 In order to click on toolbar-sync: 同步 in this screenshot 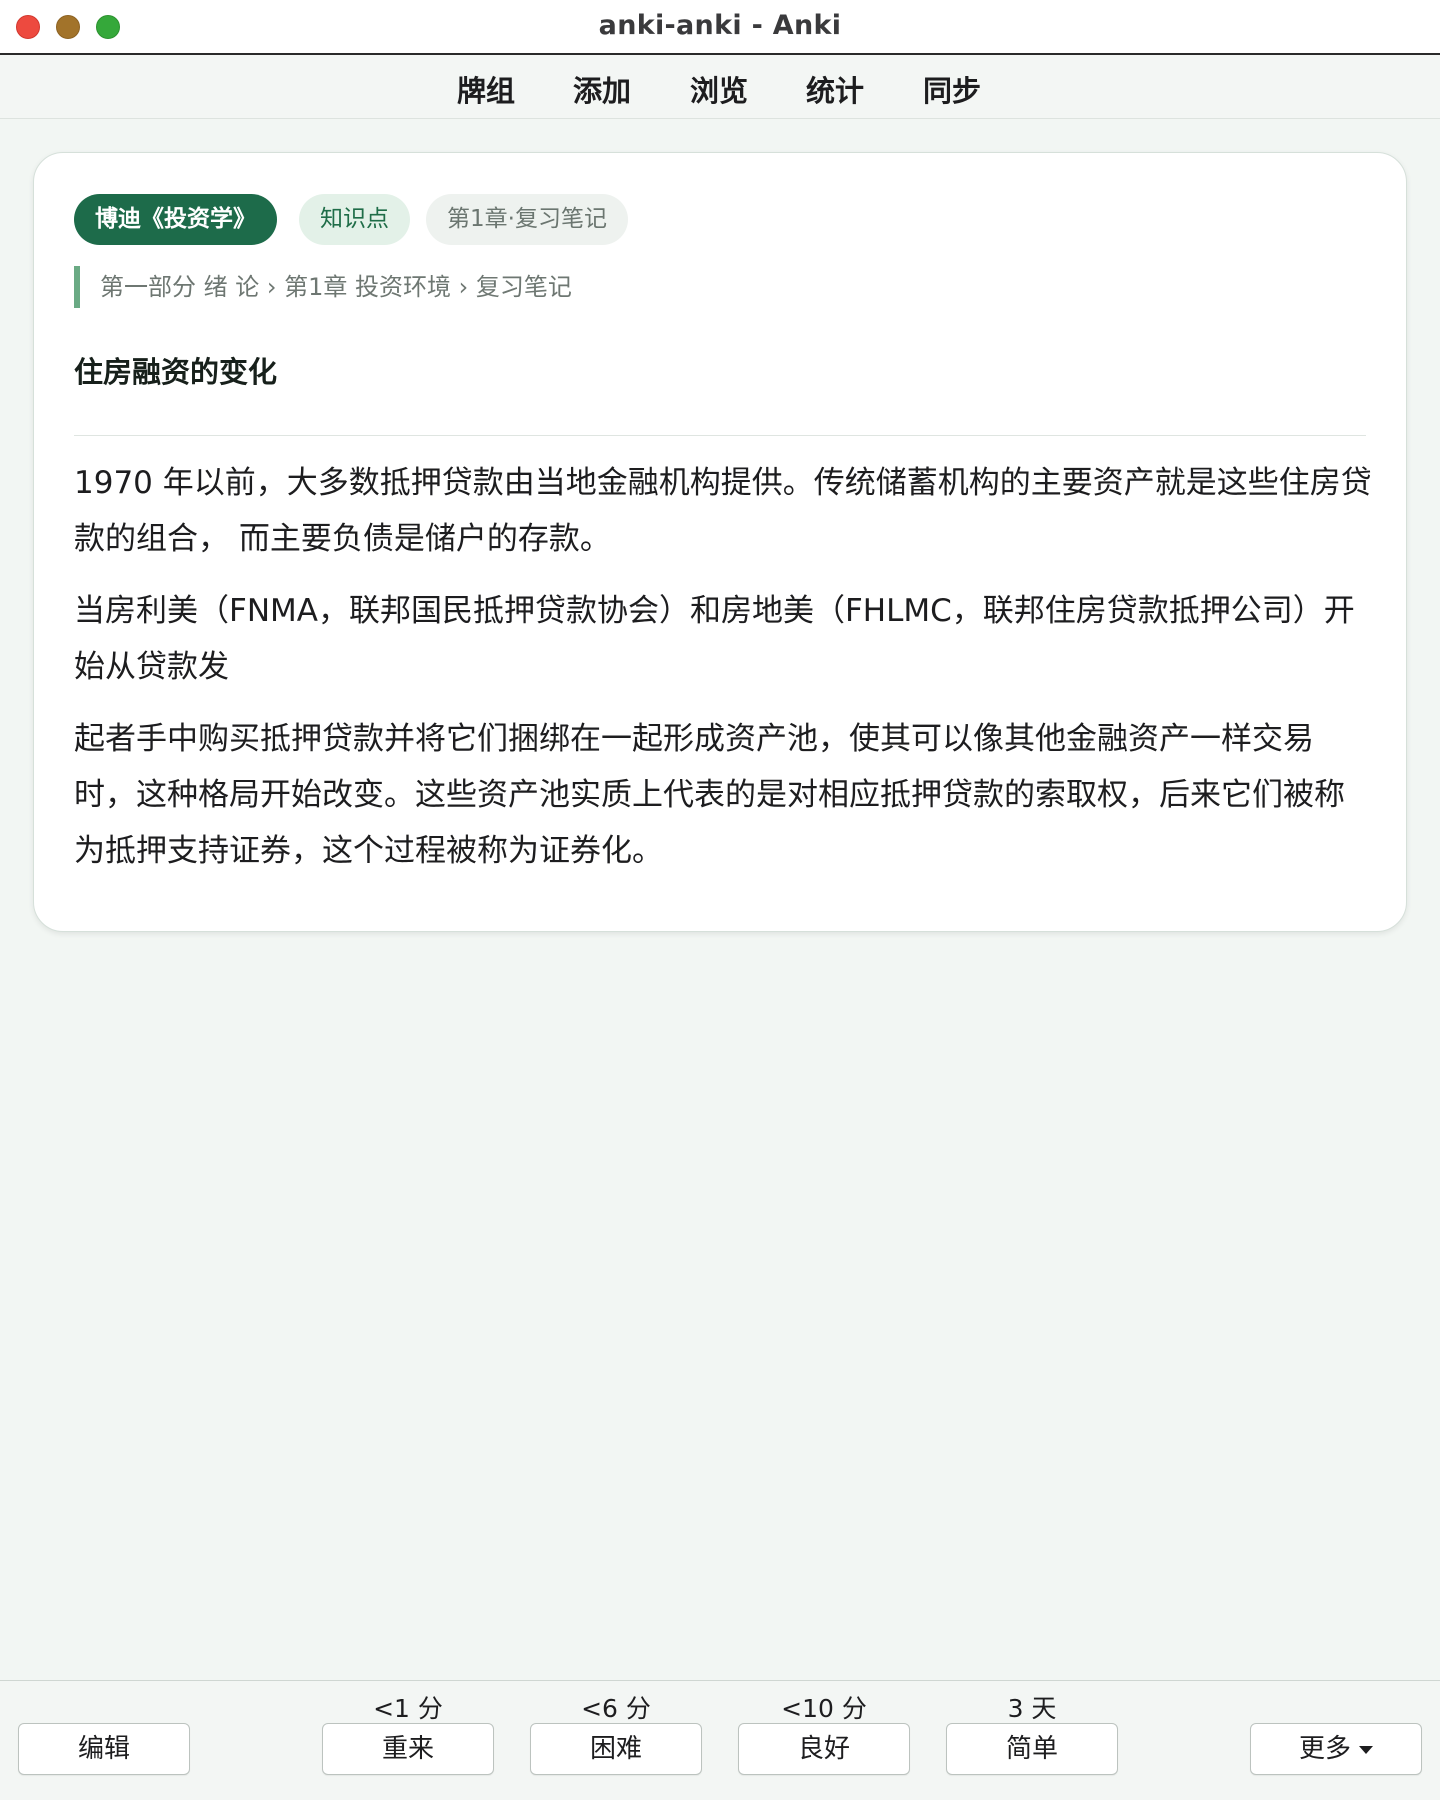, I will do `click(952, 89)`.